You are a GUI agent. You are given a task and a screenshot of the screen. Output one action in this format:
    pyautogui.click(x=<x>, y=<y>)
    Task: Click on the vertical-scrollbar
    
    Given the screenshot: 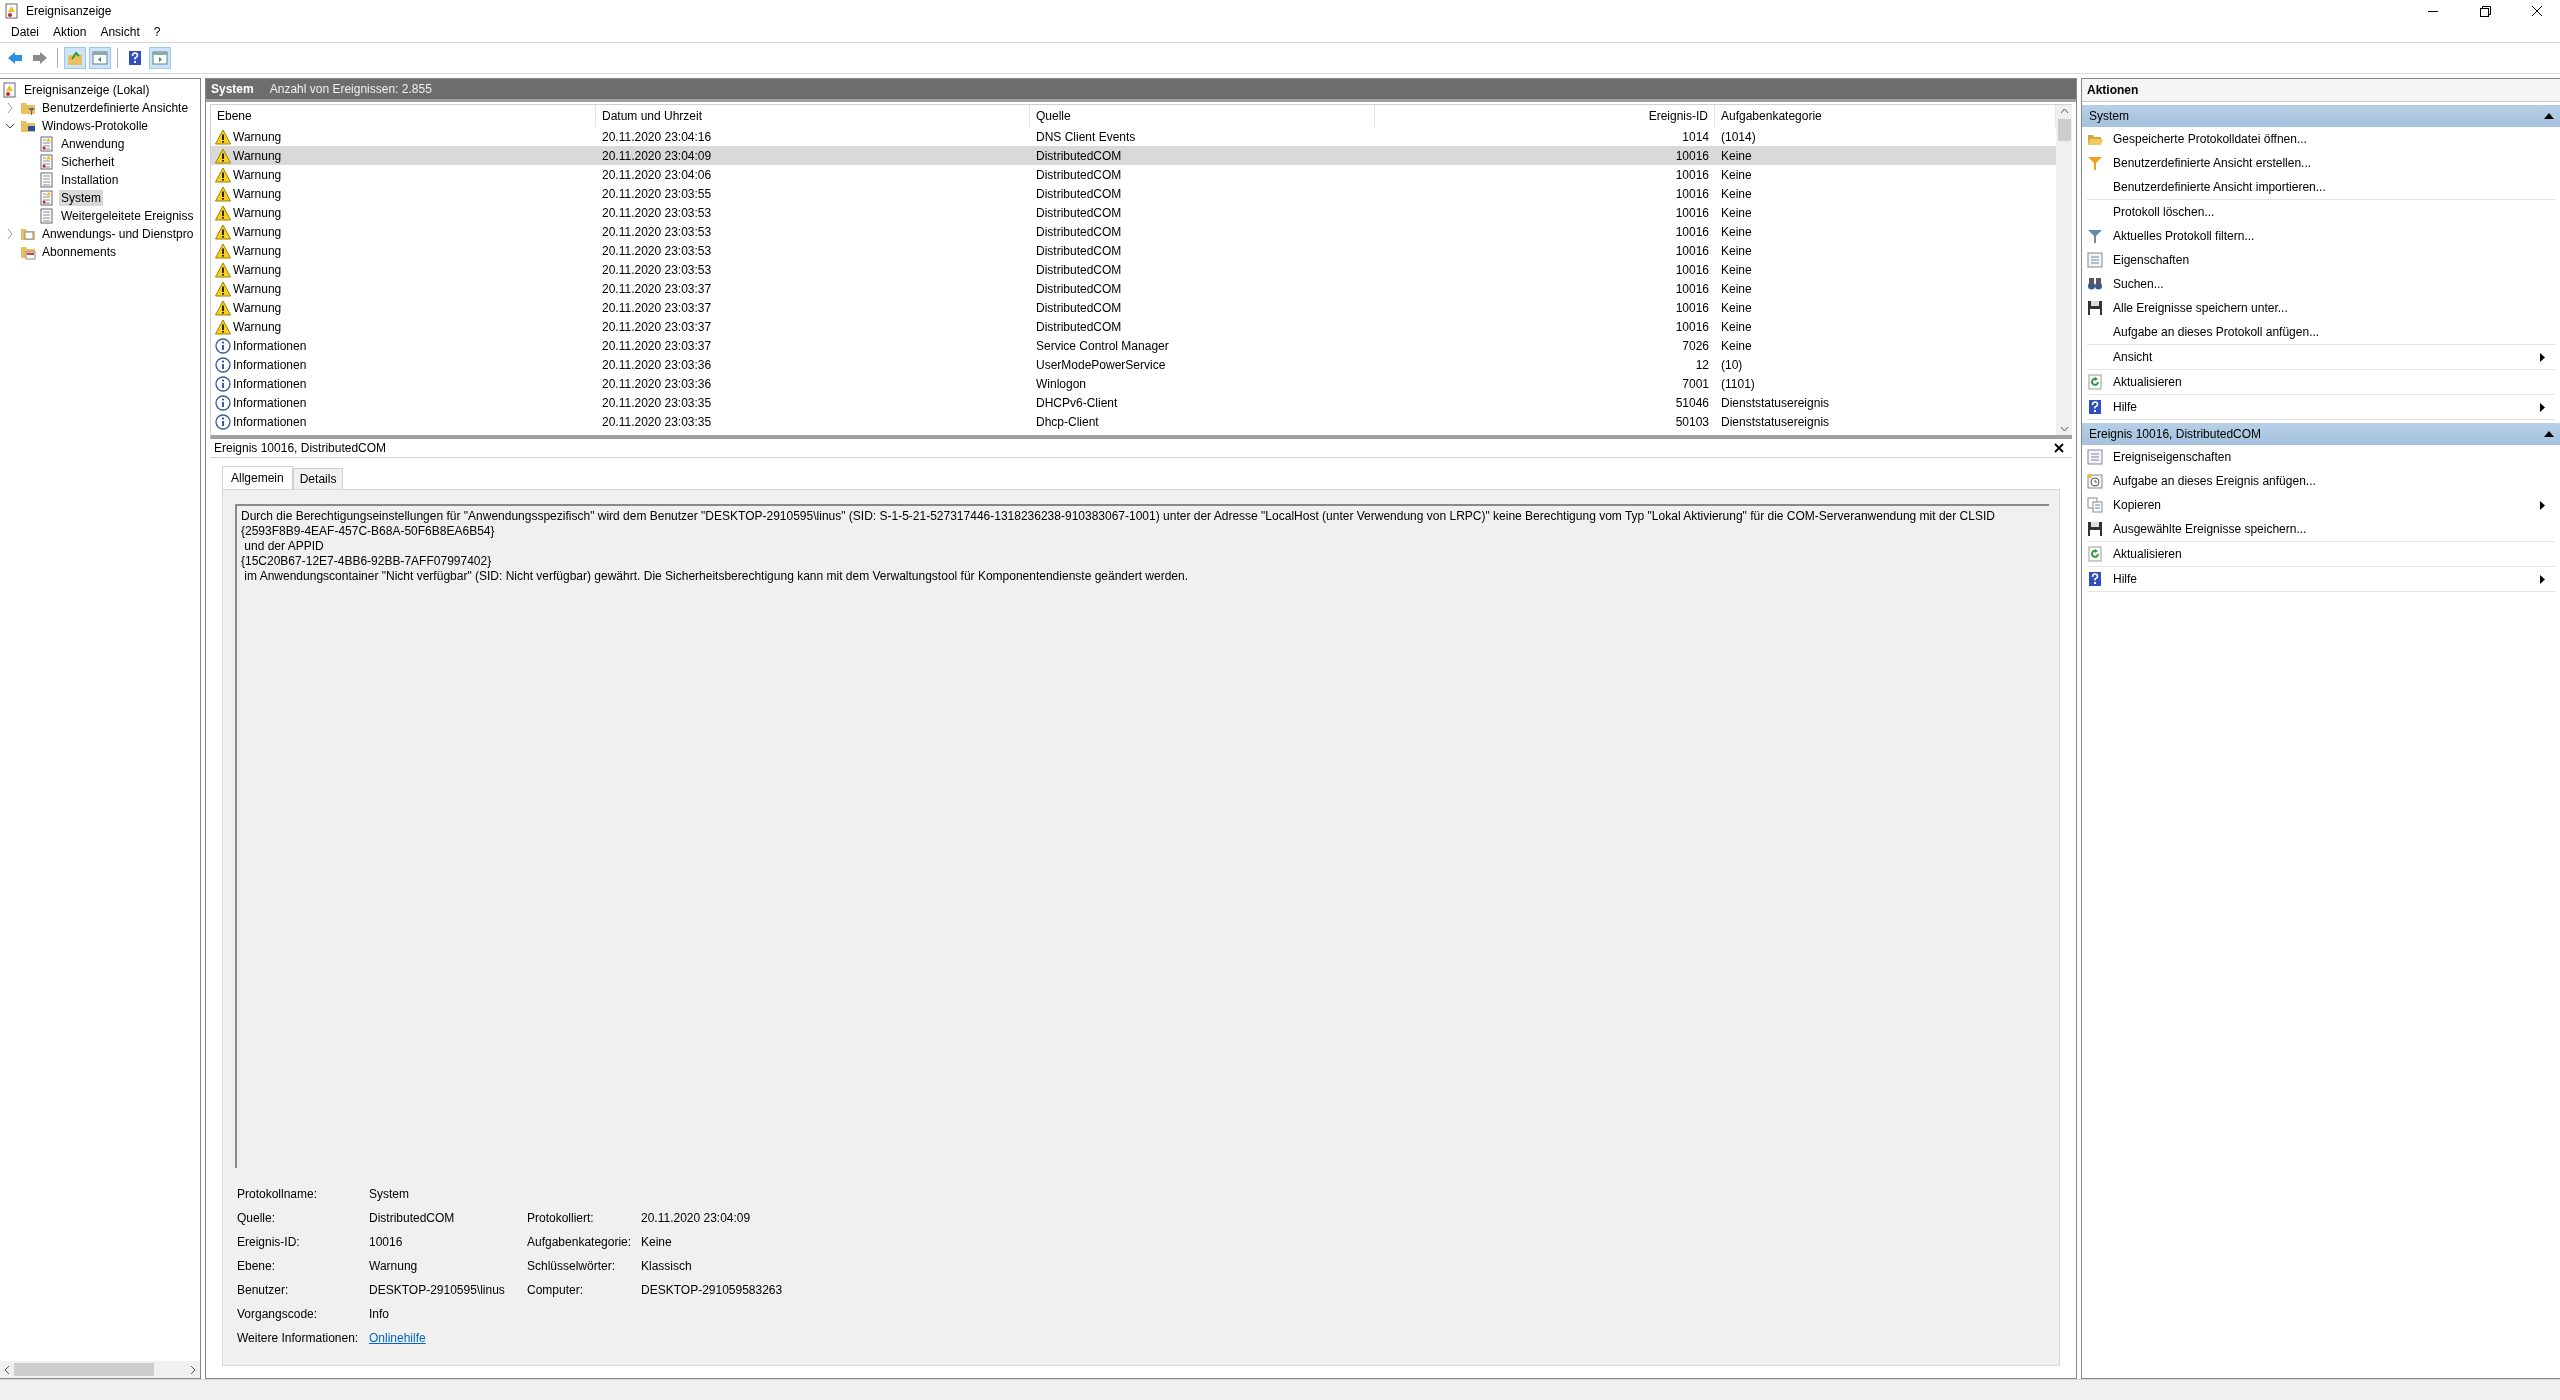 What is the action you would take?
    pyautogui.click(x=2064, y=270)
    